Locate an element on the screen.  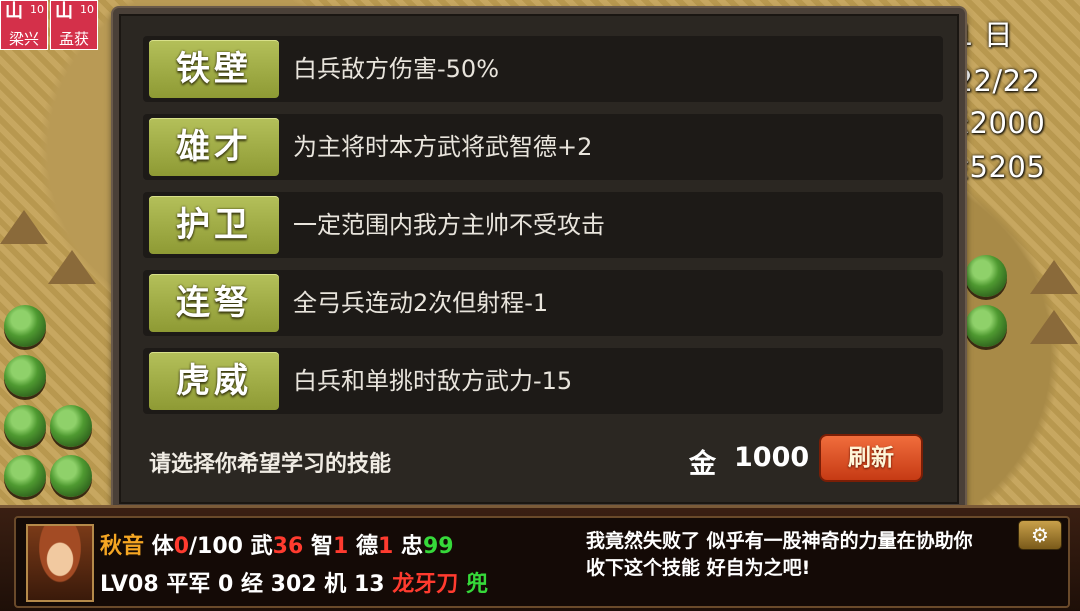
skill-row: 护卫 一定范围内我方主帅不受攻击 is located at coordinates (543, 225).